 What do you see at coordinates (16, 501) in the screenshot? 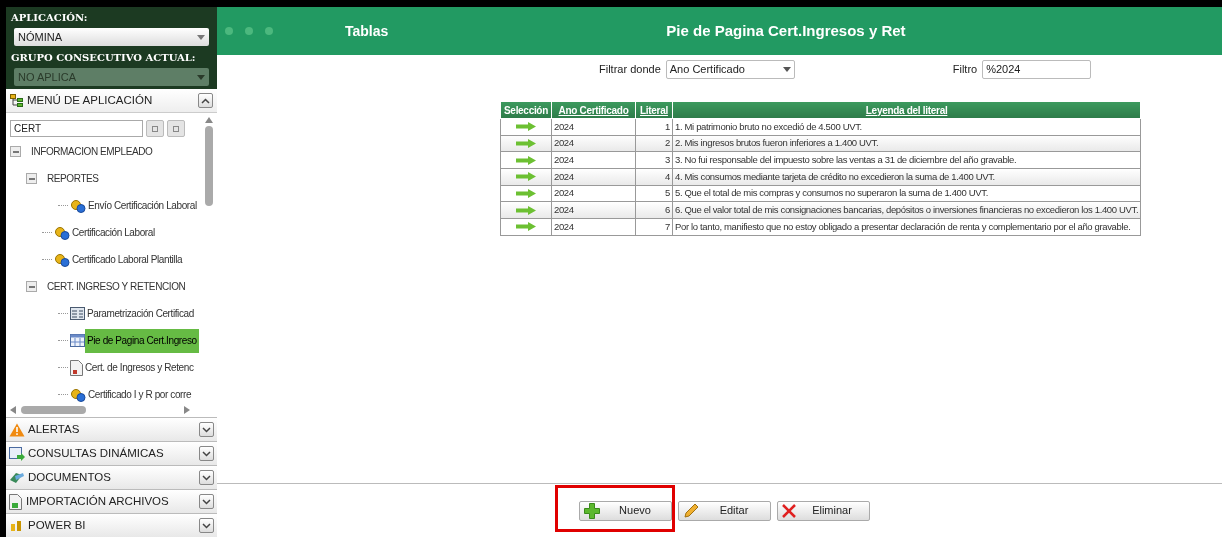
I see `file-import-icon` at bounding box center [16, 501].